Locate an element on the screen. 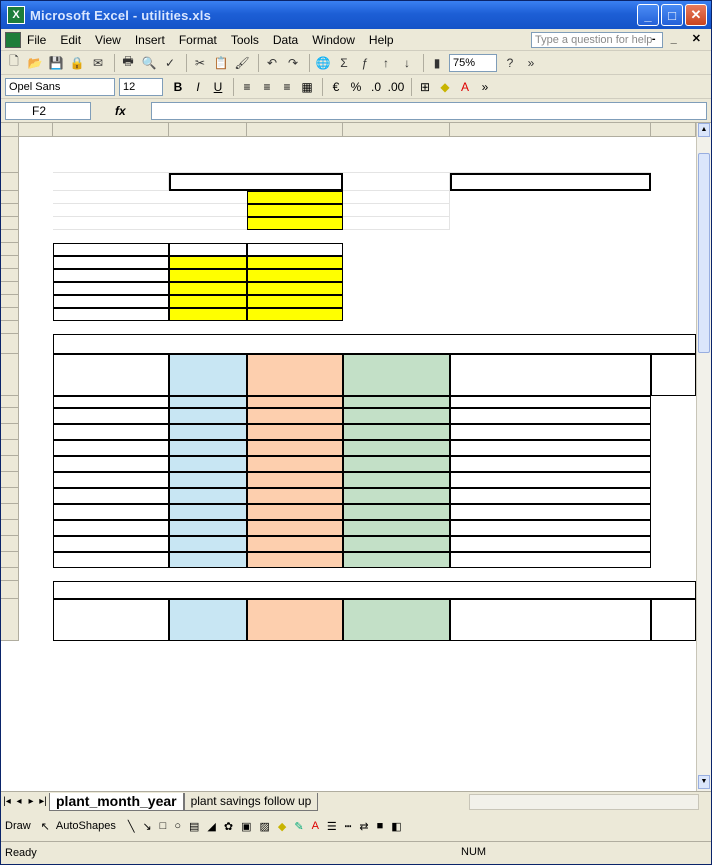 This screenshot has height=865, width=712. first-sheet-icon: |◂ is located at coordinates (7, 801).